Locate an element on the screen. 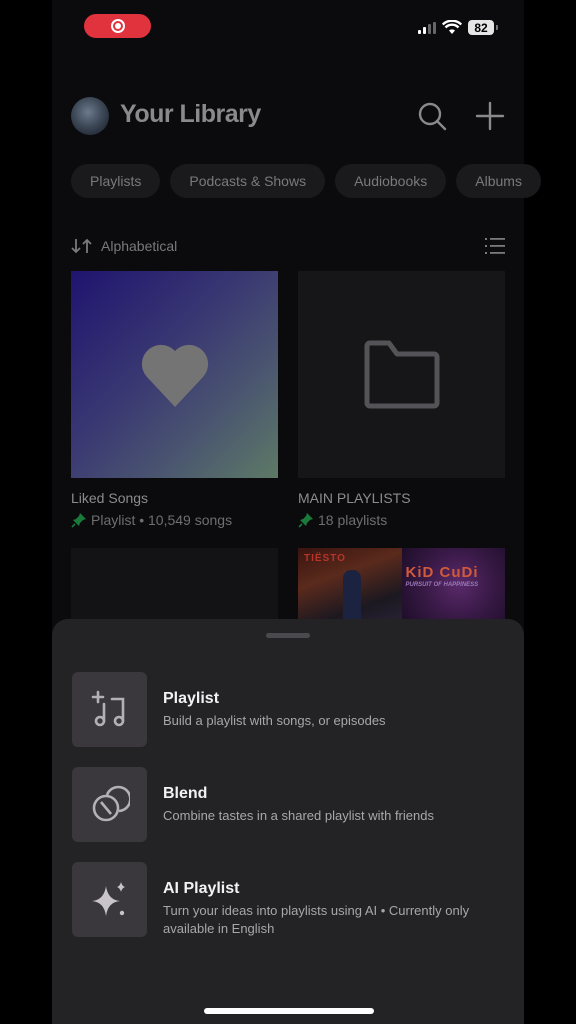 The height and width of the screenshot is (1024, 576). battery-level: 82 is located at coordinates (481, 27).